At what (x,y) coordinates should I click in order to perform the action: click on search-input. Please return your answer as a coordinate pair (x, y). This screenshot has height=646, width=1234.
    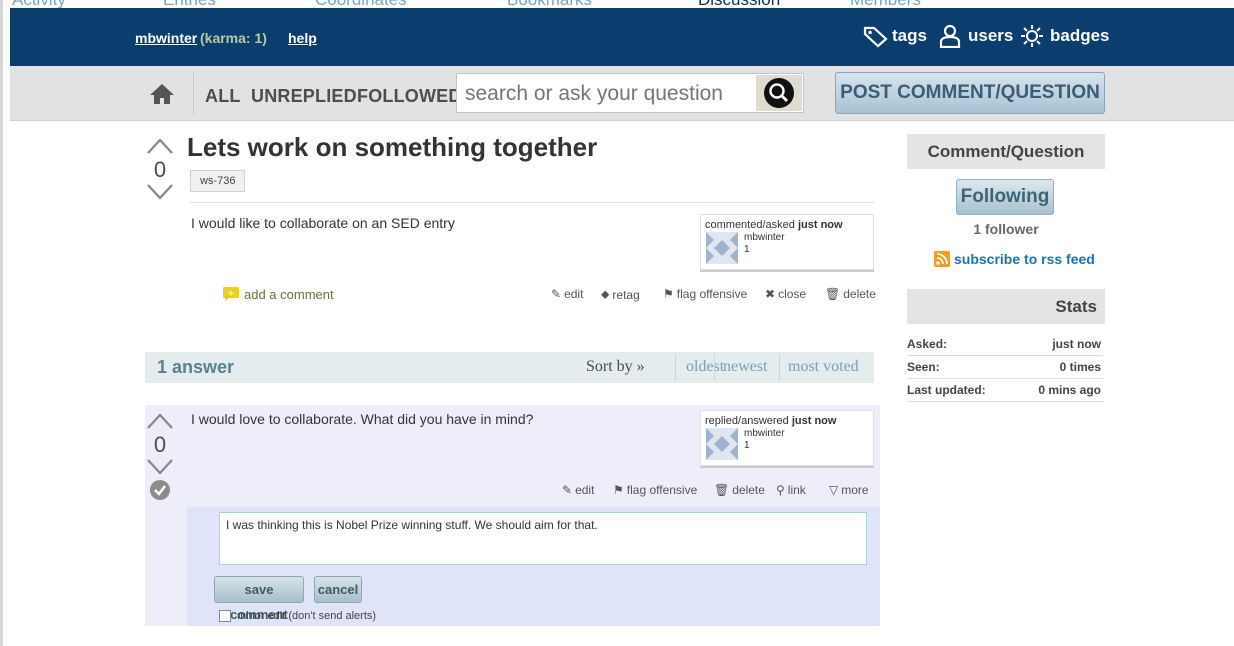
    Looking at the image, I should click on (598, 94).